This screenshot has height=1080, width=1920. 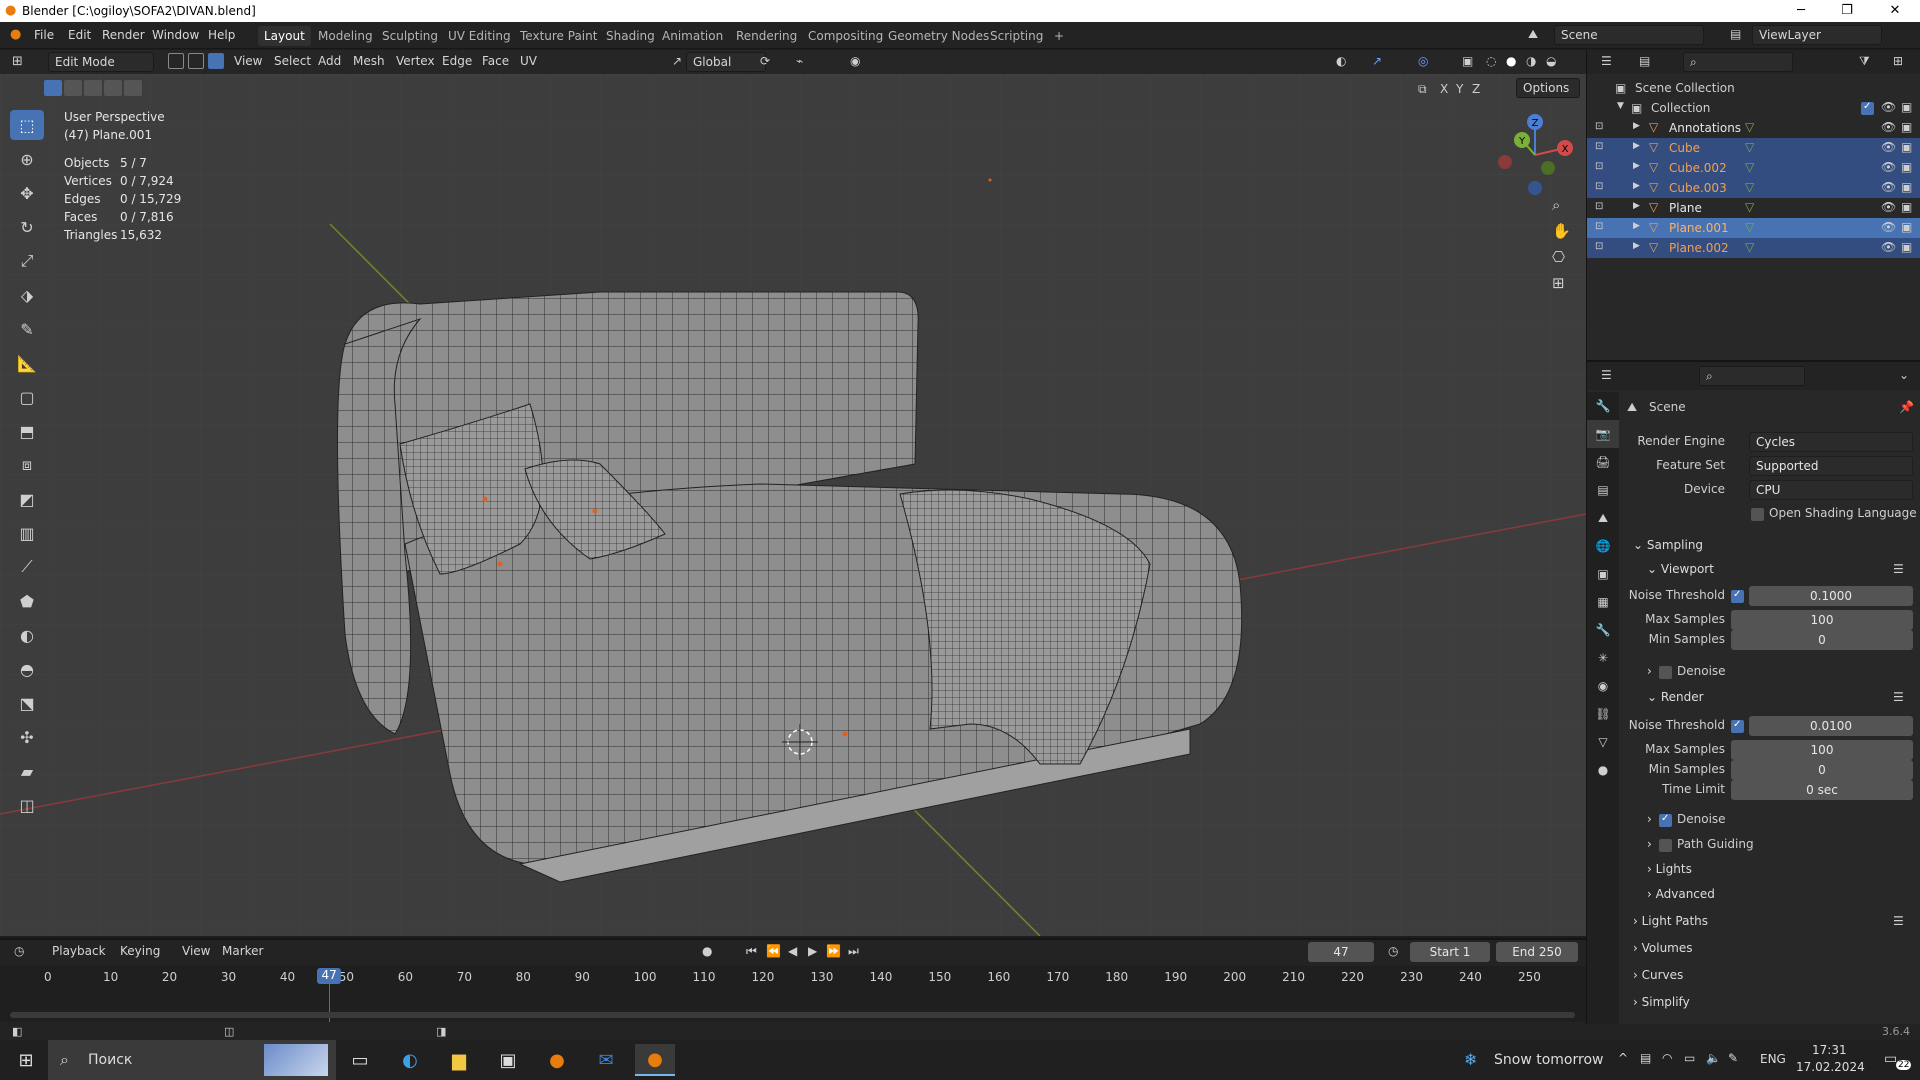 What do you see at coordinates (1665, 672) in the screenshot?
I see `viewport-denoise-checkbox` at bounding box center [1665, 672].